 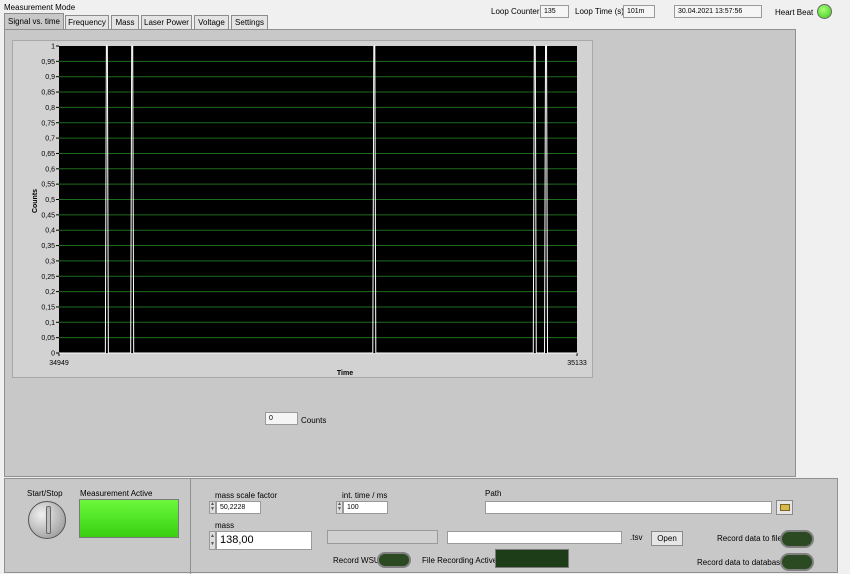 I want to click on folder-icon, so click(x=784, y=507).